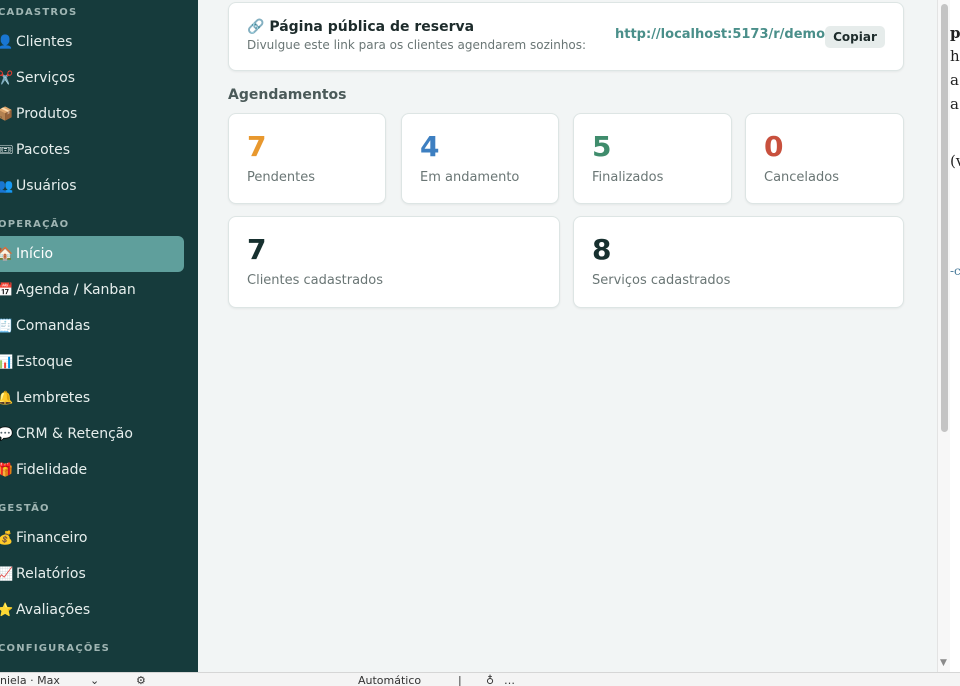  What do you see at coordinates (74, 434) in the screenshot?
I see `sidebar-item-label: CRM & Retenção` at bounding box center [74, 434].